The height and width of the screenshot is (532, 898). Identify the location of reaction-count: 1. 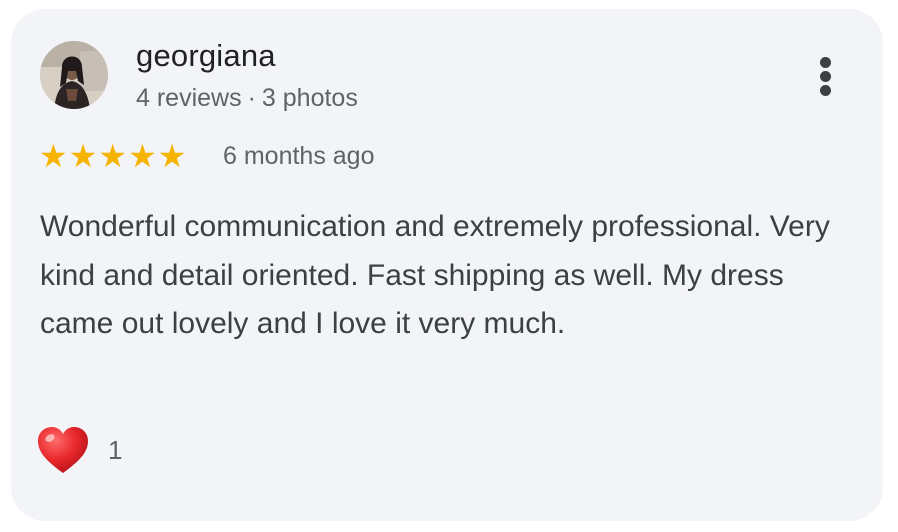
(115, 449).